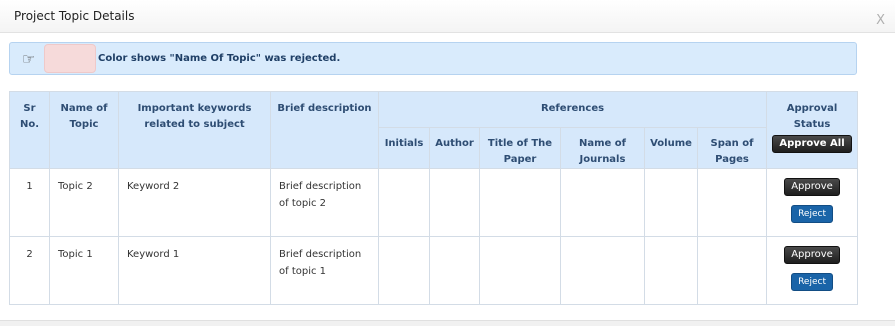 The height and width of the screenshot is (326, 895). What do you see at coordinates (454, 148) in the screenshot?
I see `header-author: Author` at bounding box center [454, 148].